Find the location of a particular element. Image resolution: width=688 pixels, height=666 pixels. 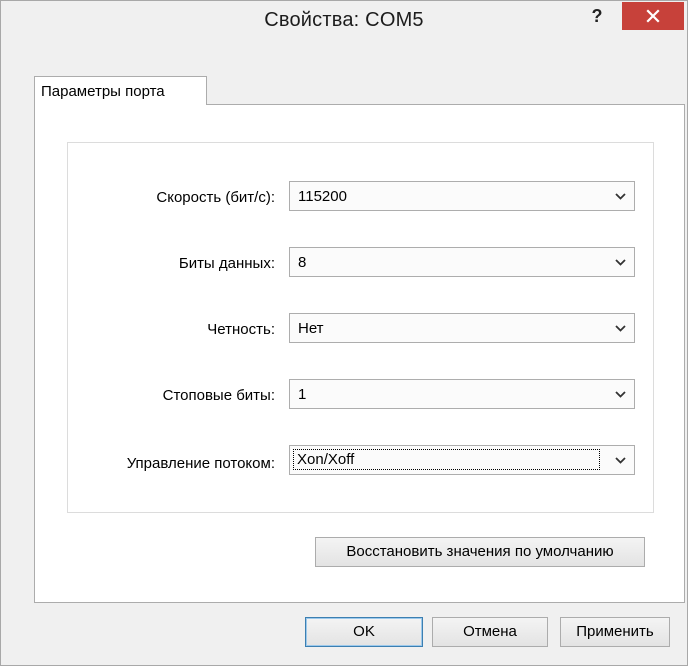

close-icon is located at coordinates (653, 16).